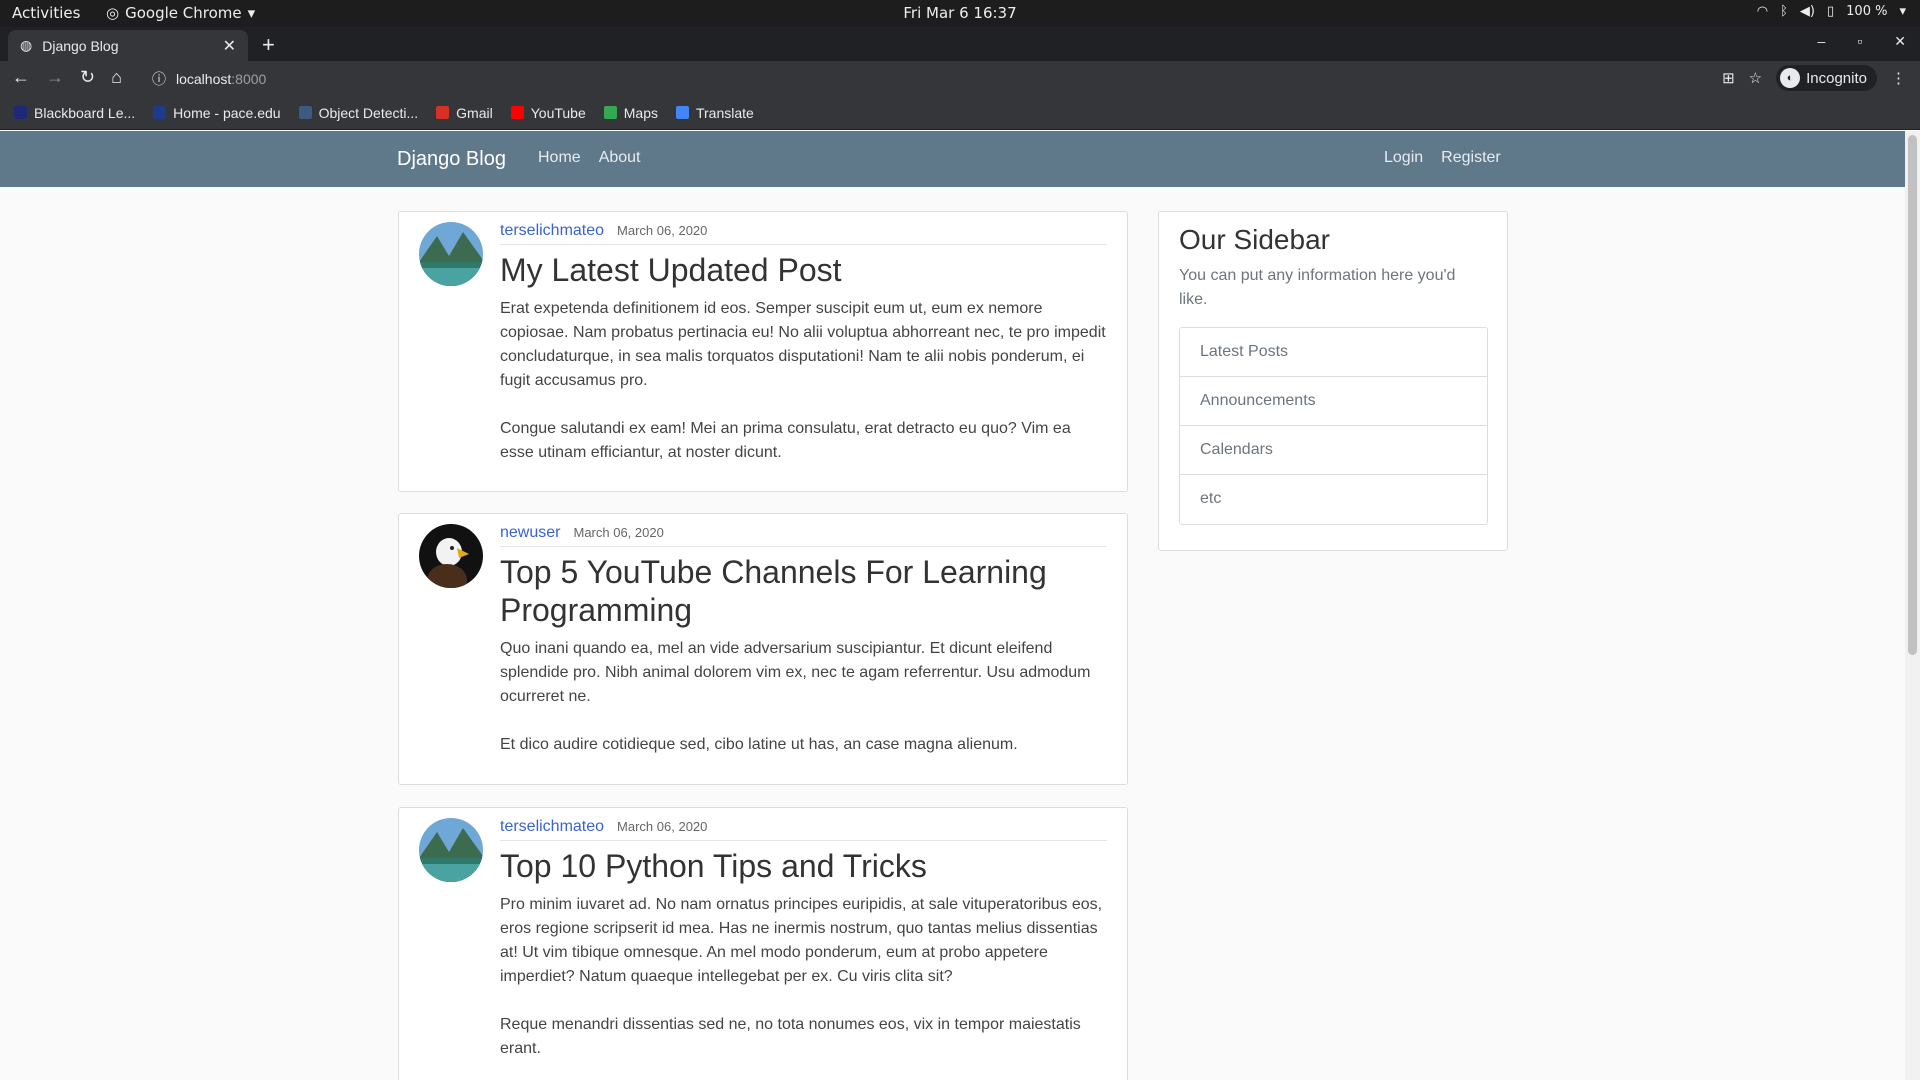 Image resolution: width=1920 pixels, height=1080 pixels. What do you see at coordinates (20, 112) in the screenshot?
I see `blackboard-icon` at bounding box center [20, 112].